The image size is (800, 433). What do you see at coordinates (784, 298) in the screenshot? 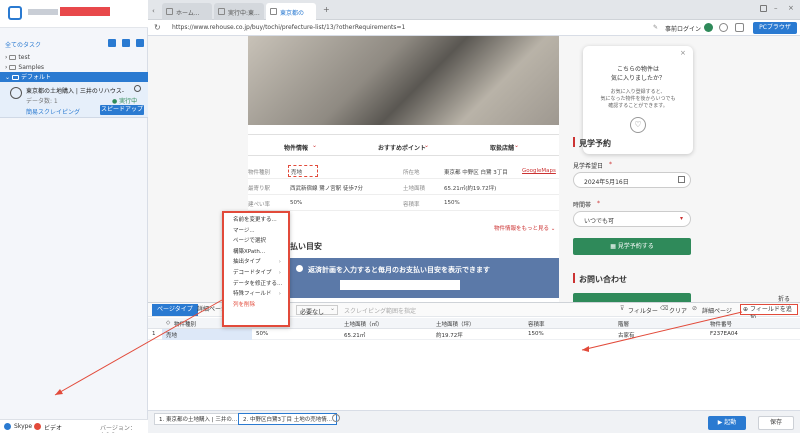
I see `collapse-button: 折る` at bounding box center [784, 298].